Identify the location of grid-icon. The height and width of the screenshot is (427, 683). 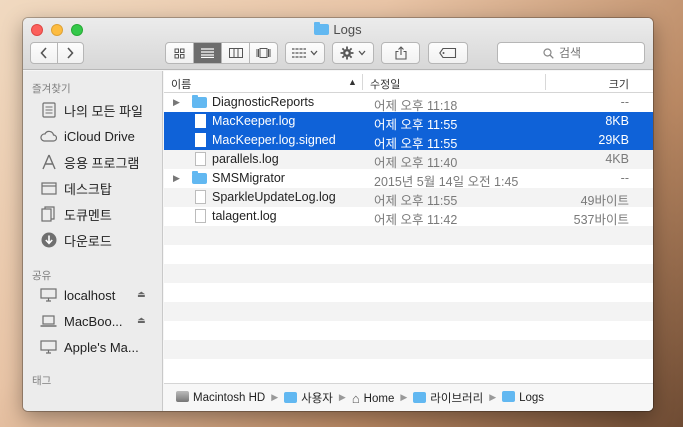
(299, 53).